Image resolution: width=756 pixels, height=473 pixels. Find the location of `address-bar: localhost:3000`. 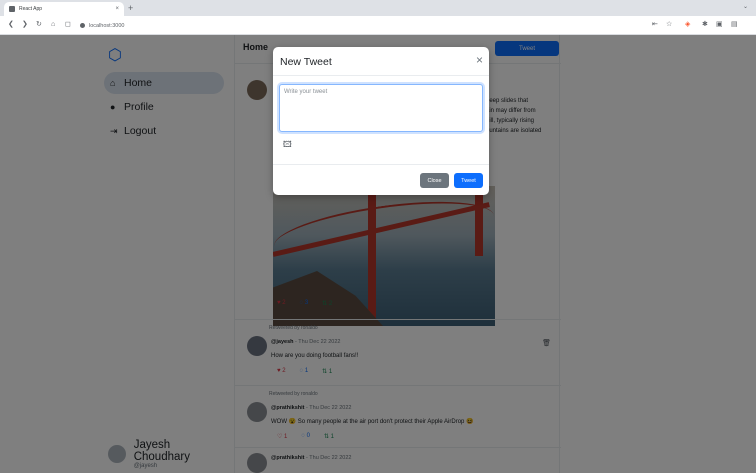

address-bar: localhost:3000 is located at coordinates (102, 25).